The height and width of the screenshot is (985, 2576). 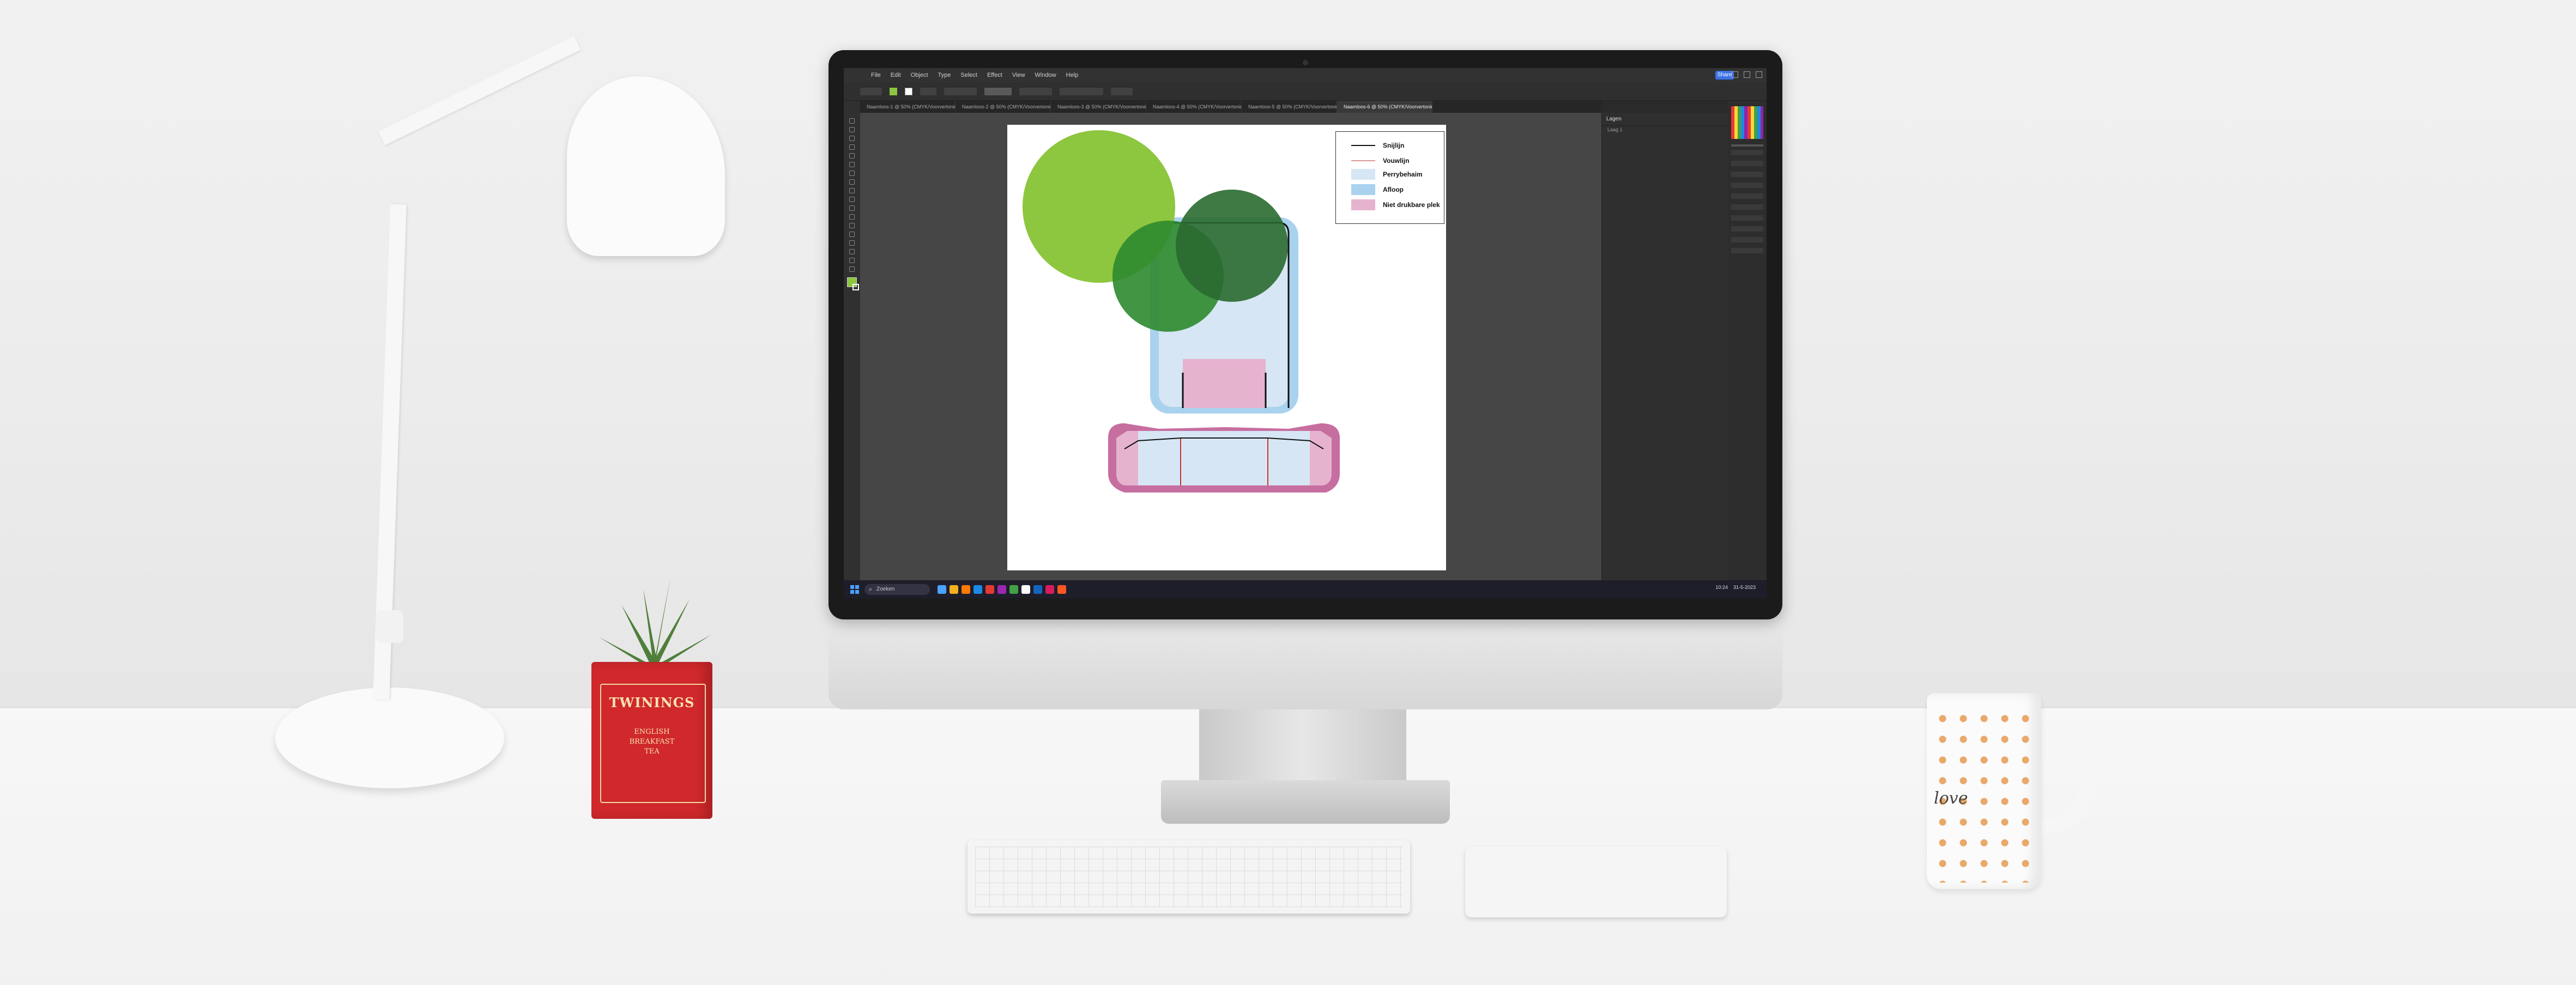 I want to click on fill-swatch, so click(x=893, y=91).